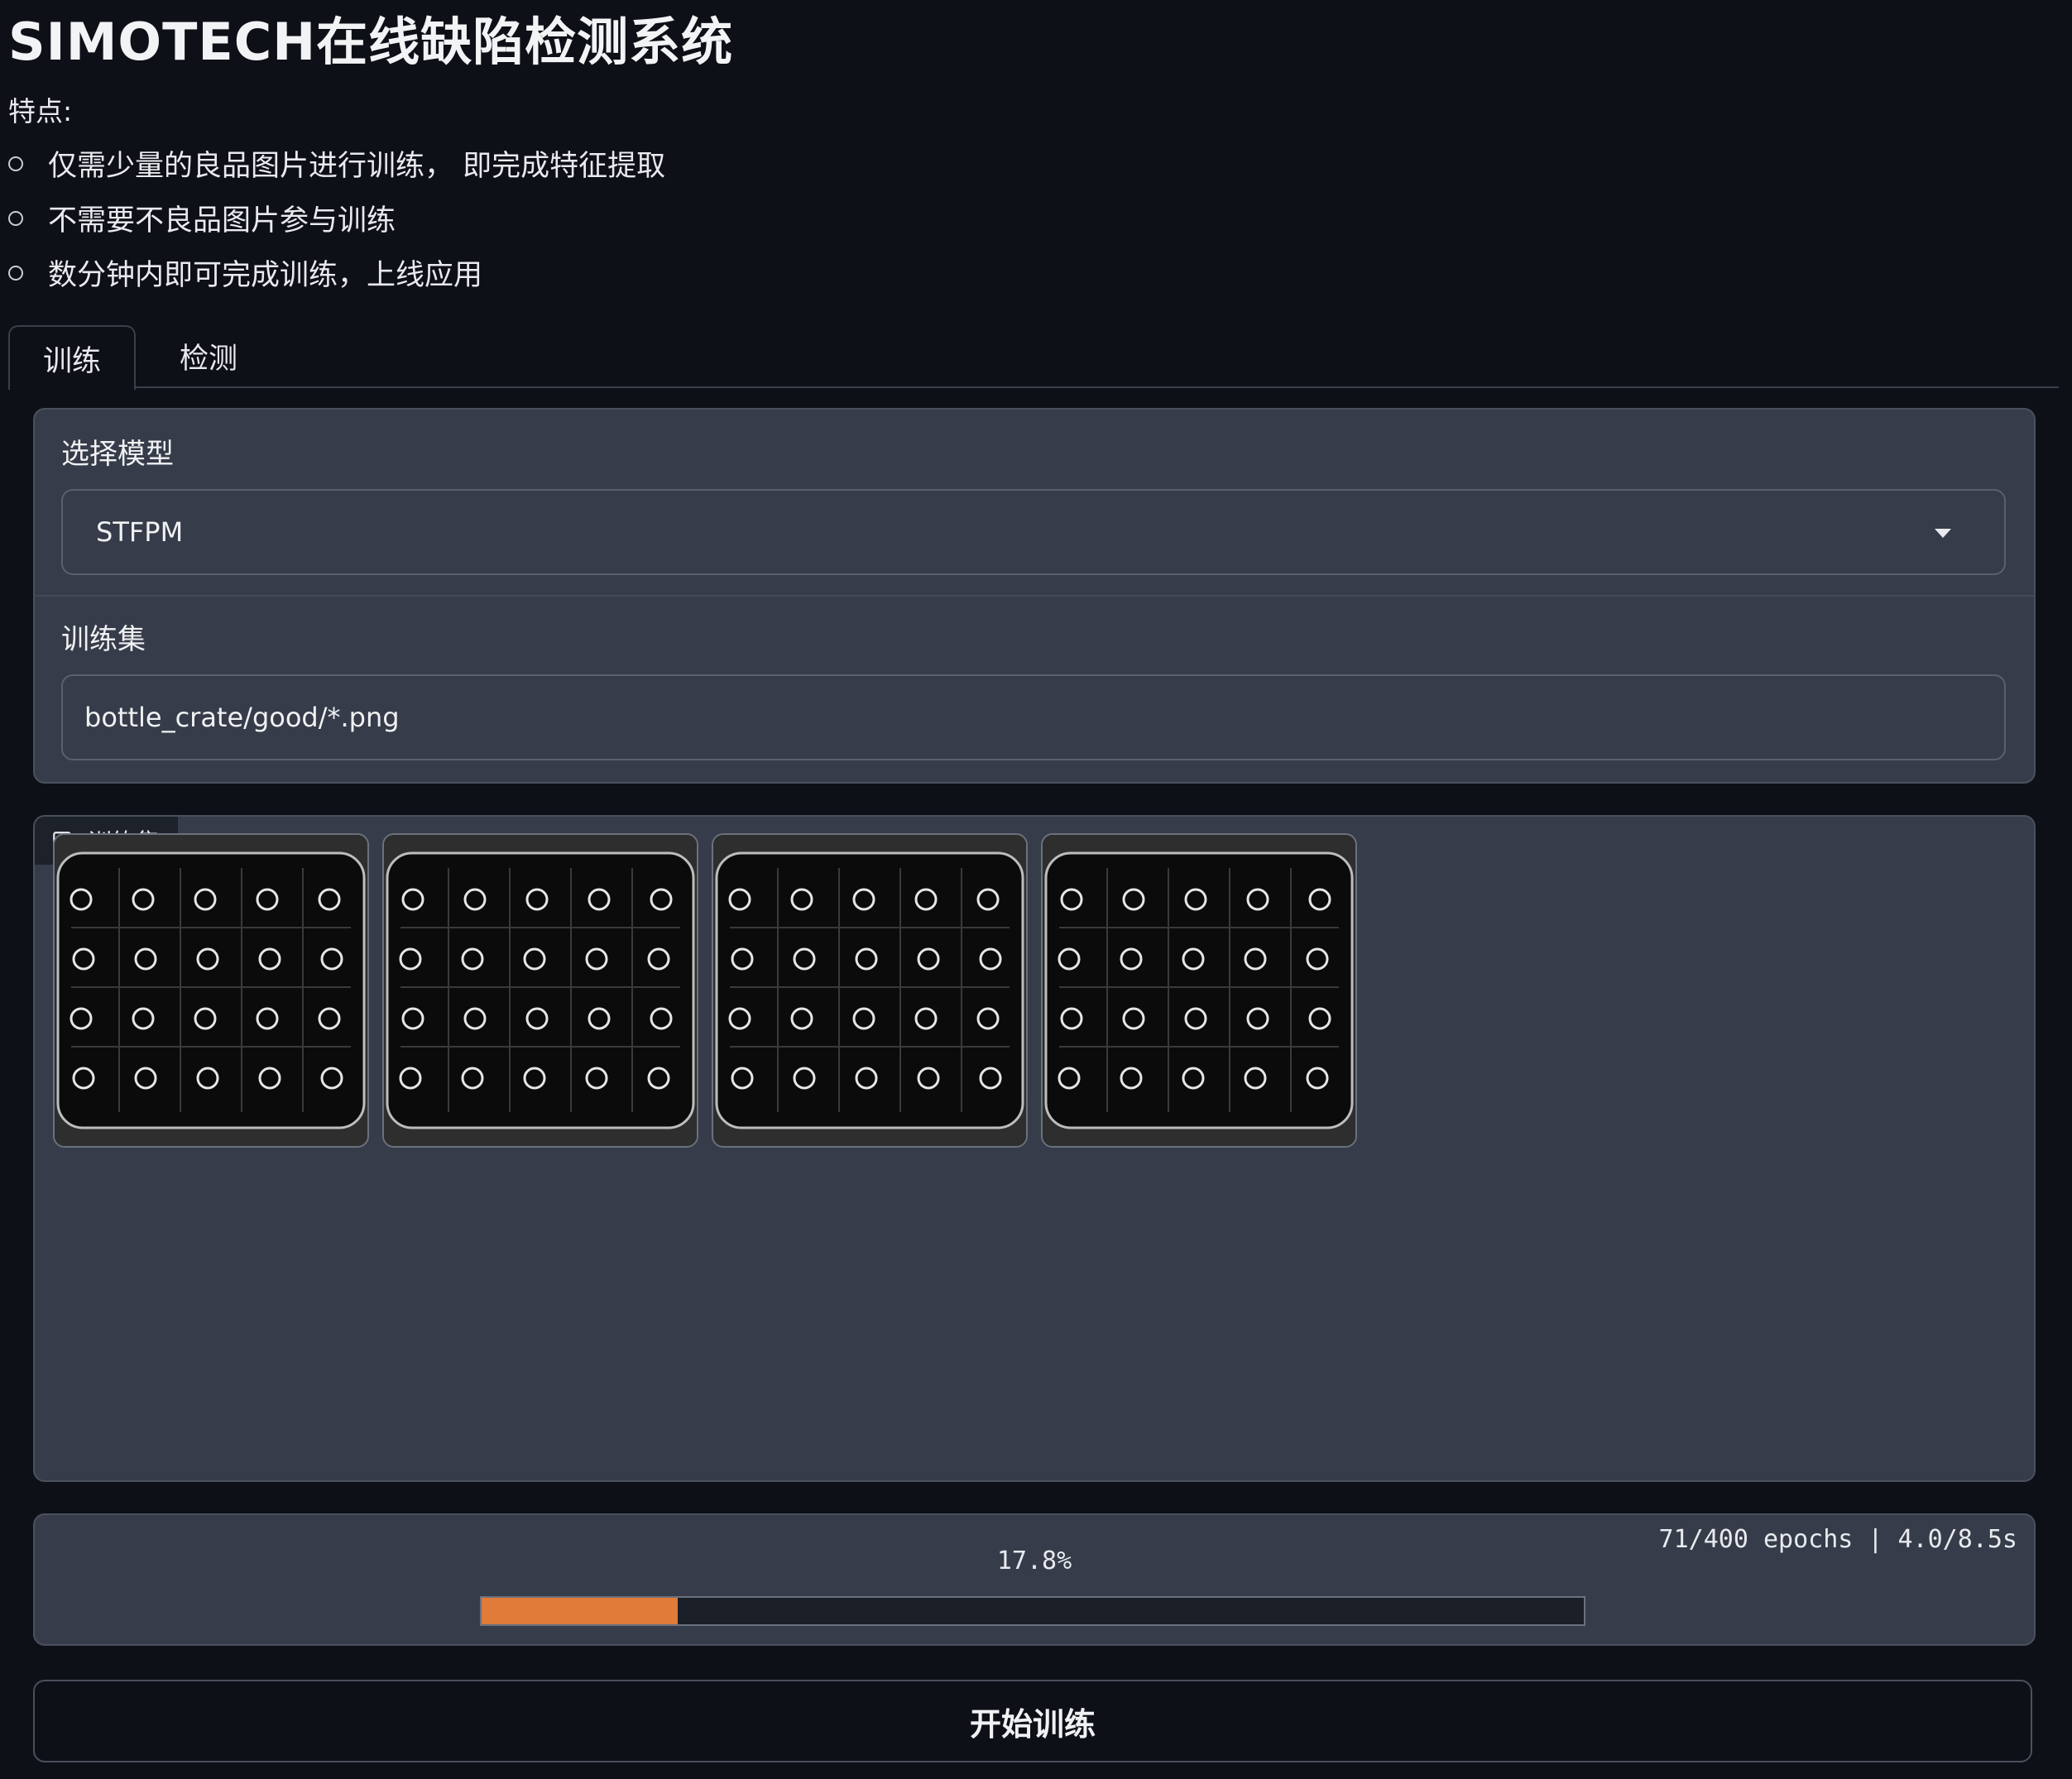  Describe the element at coordinates (265, 275) in the screenshot. I see `feature-text: 数分钟内即可完成训练，上线应用` at that location.